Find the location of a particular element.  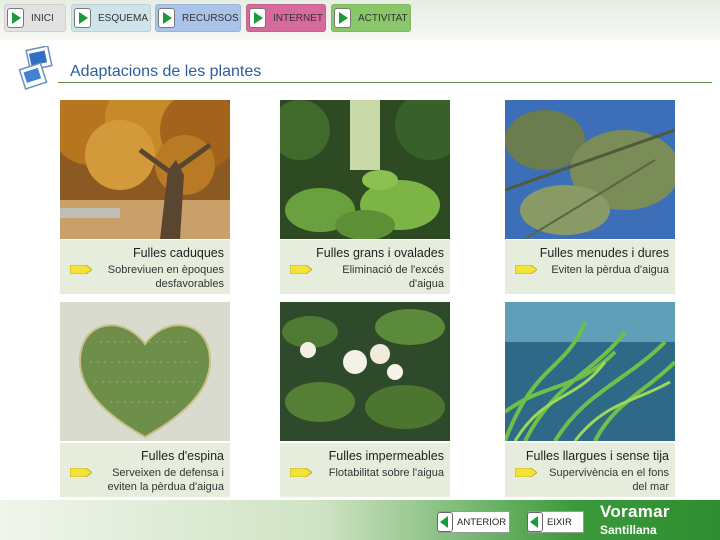

nav-button-esquema: ESQUEMA is located at coordinates (111, 18).